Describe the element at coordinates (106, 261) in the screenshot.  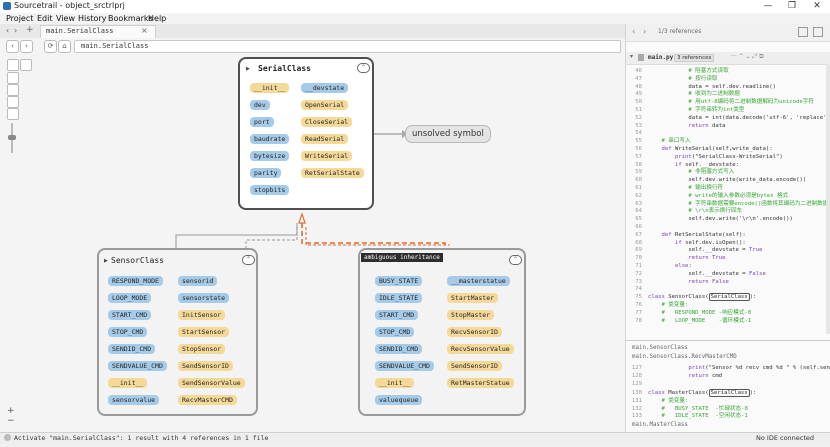
I see `class-icon: ▶` at that location.